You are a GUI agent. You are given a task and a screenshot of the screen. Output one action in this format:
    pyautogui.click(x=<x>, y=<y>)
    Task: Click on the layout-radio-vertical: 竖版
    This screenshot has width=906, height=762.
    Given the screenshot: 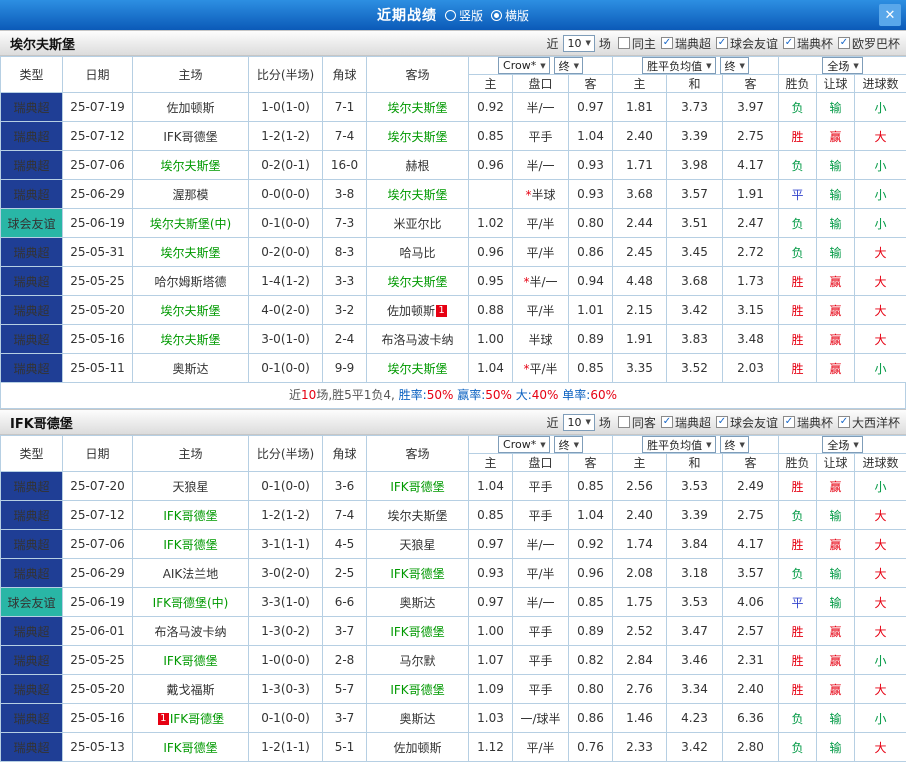 What is the action you would take?
    pyautogui.click(x=464, y=15)
    